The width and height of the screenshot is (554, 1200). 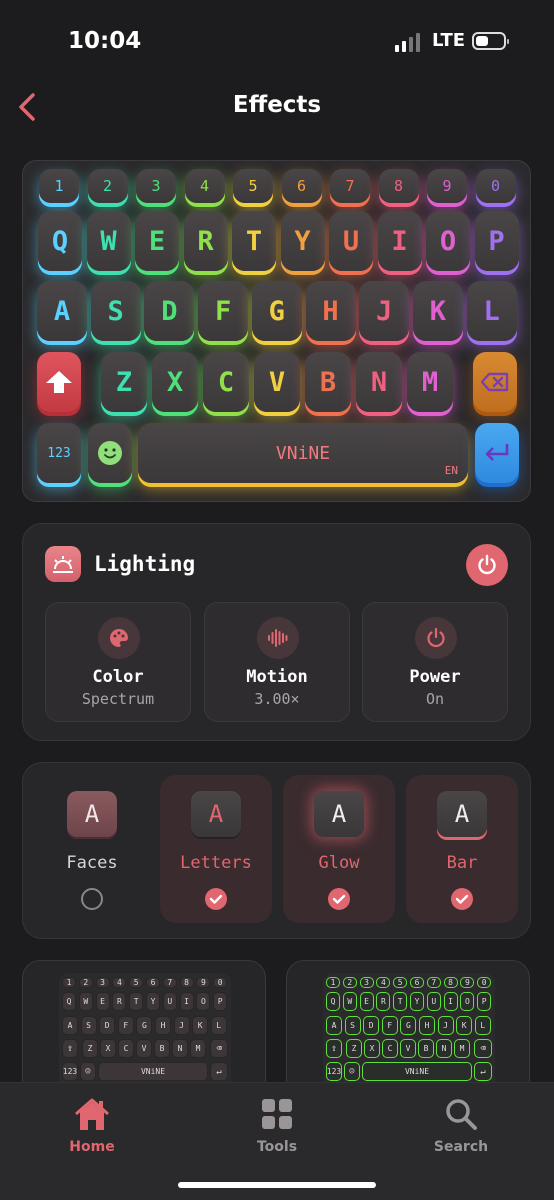 I want to click on key-f: F, so click(x=223, y=311).